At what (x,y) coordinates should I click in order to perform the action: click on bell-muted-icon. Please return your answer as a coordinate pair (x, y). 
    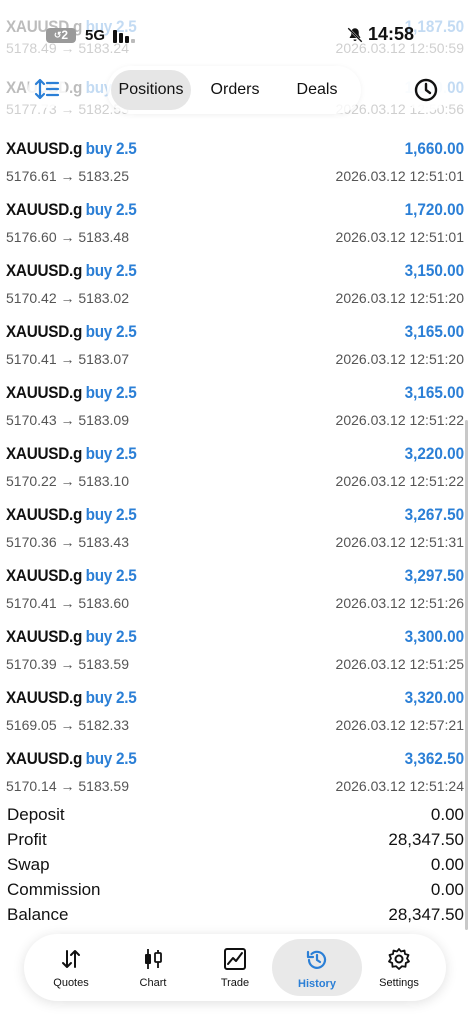
    Looking at the image, I should click on (355, 35).